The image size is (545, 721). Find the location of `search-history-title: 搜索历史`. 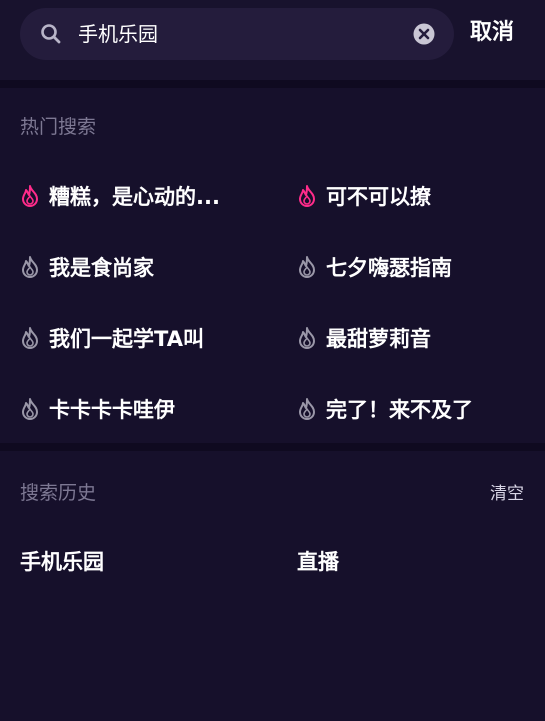

search-history-title: 搜索历史 is located at coordinates (58, 493).